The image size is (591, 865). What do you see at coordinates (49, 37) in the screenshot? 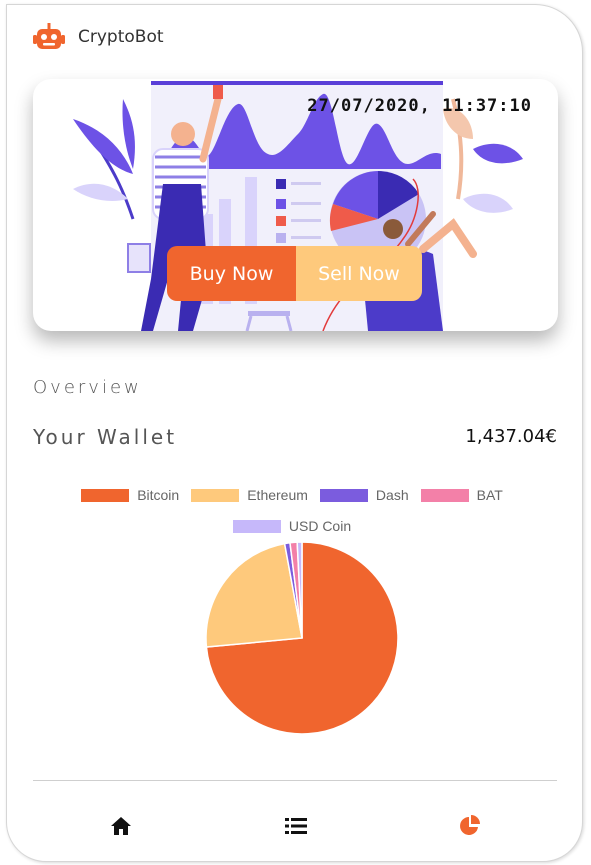
I see `robot-icon` at bounding box center [49, 37].